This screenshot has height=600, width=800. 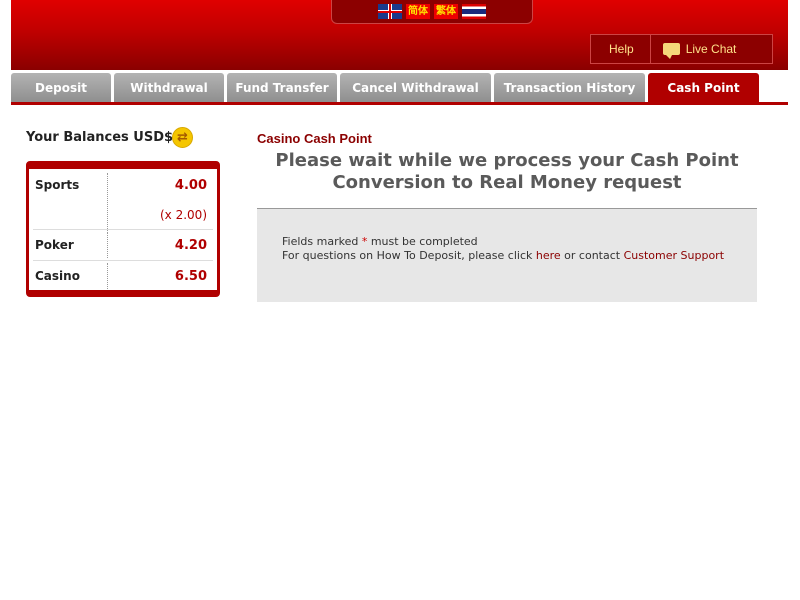 What do you see at coordinates (54, 245) in the screenshot?
I see `balance-label: Poker` at bounding box center [54, 245].